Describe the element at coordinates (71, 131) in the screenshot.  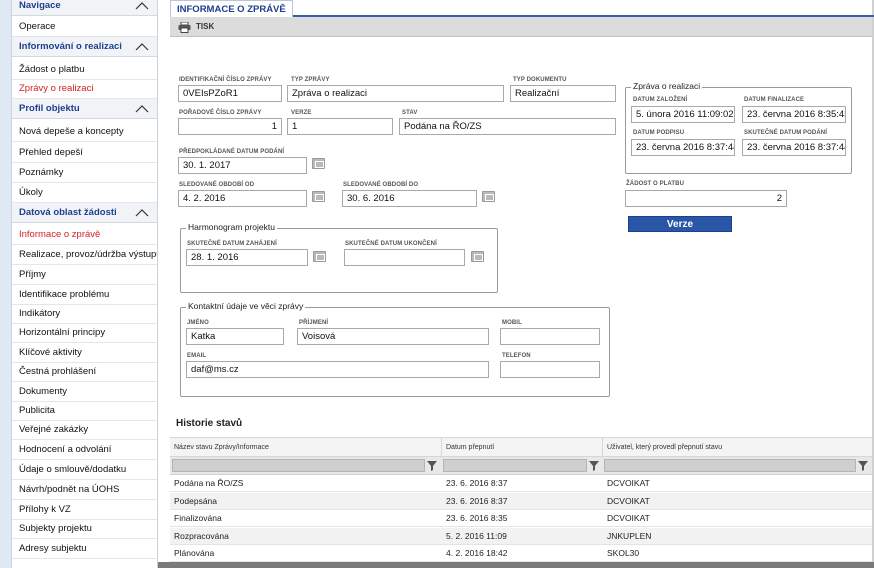
I see `sidebar-item-label: Nová depeše a koncepty` at that location.